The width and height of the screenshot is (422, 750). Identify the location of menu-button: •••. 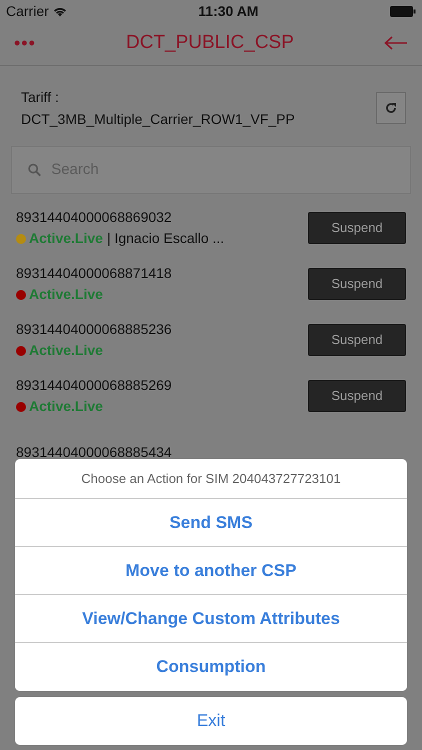
(25, 43).